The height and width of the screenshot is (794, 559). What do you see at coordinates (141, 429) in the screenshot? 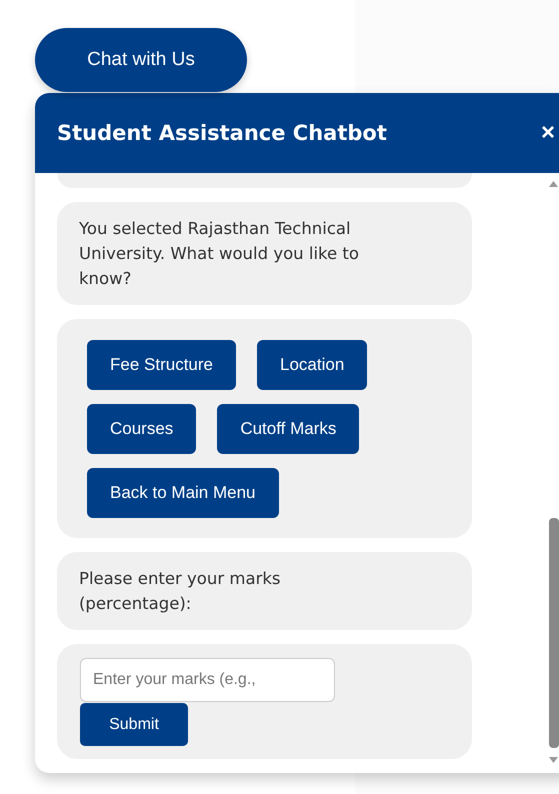
I see `option-button: Courses` at bounding box center [141, 429].